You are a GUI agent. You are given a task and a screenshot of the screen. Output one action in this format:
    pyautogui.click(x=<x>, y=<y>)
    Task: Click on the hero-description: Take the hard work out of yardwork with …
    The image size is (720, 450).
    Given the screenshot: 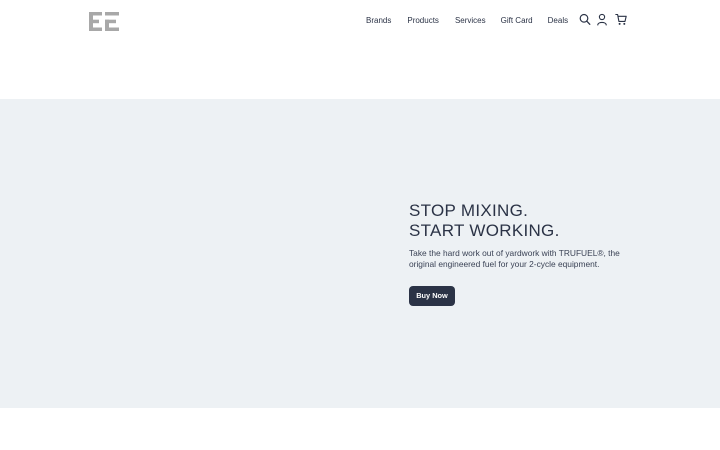 What is the action you would take?
    pyautogui.click(x=514, y=258)
    